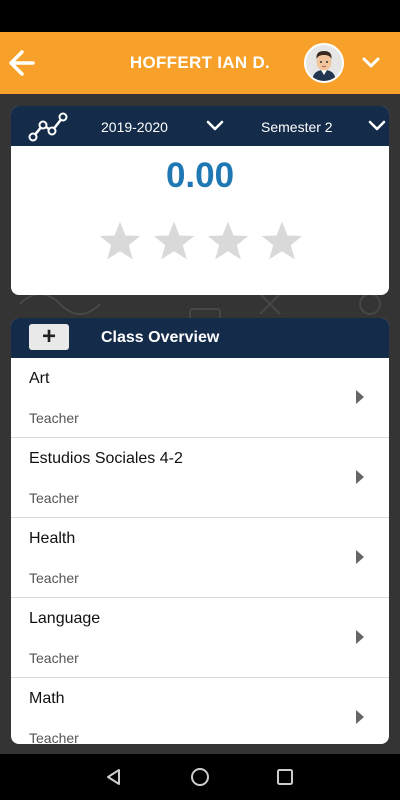 This screenshot has width=400, height=800. I want to click on class-name: Health, so click(52, 538).